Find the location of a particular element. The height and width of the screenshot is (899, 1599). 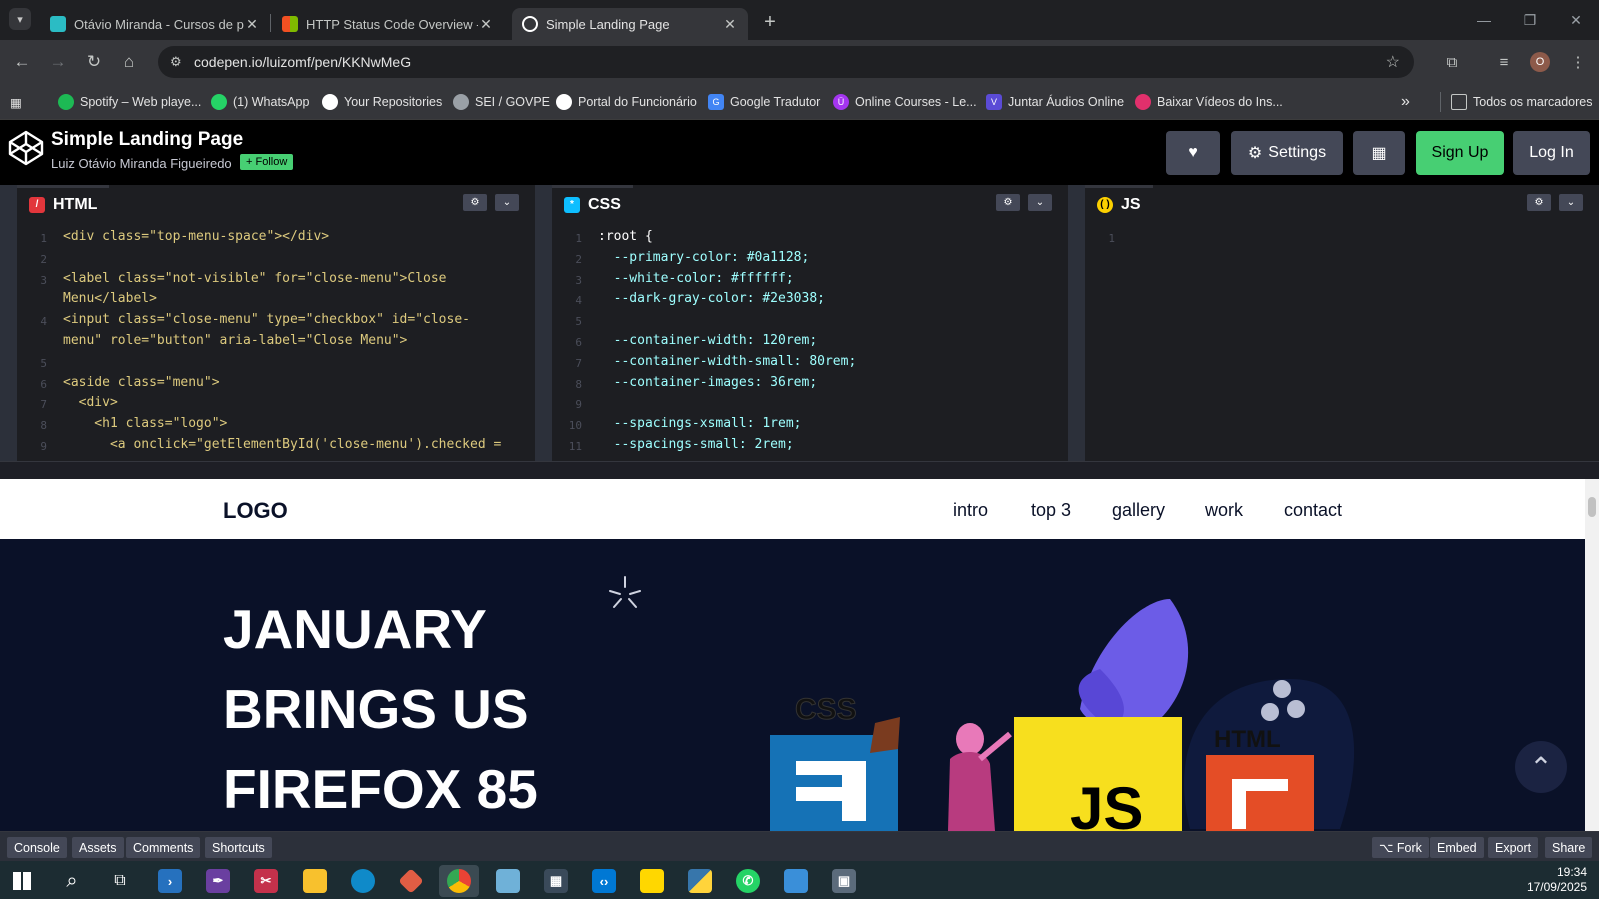

vscode-icon: ‹› is located at coordinates (604, 881).